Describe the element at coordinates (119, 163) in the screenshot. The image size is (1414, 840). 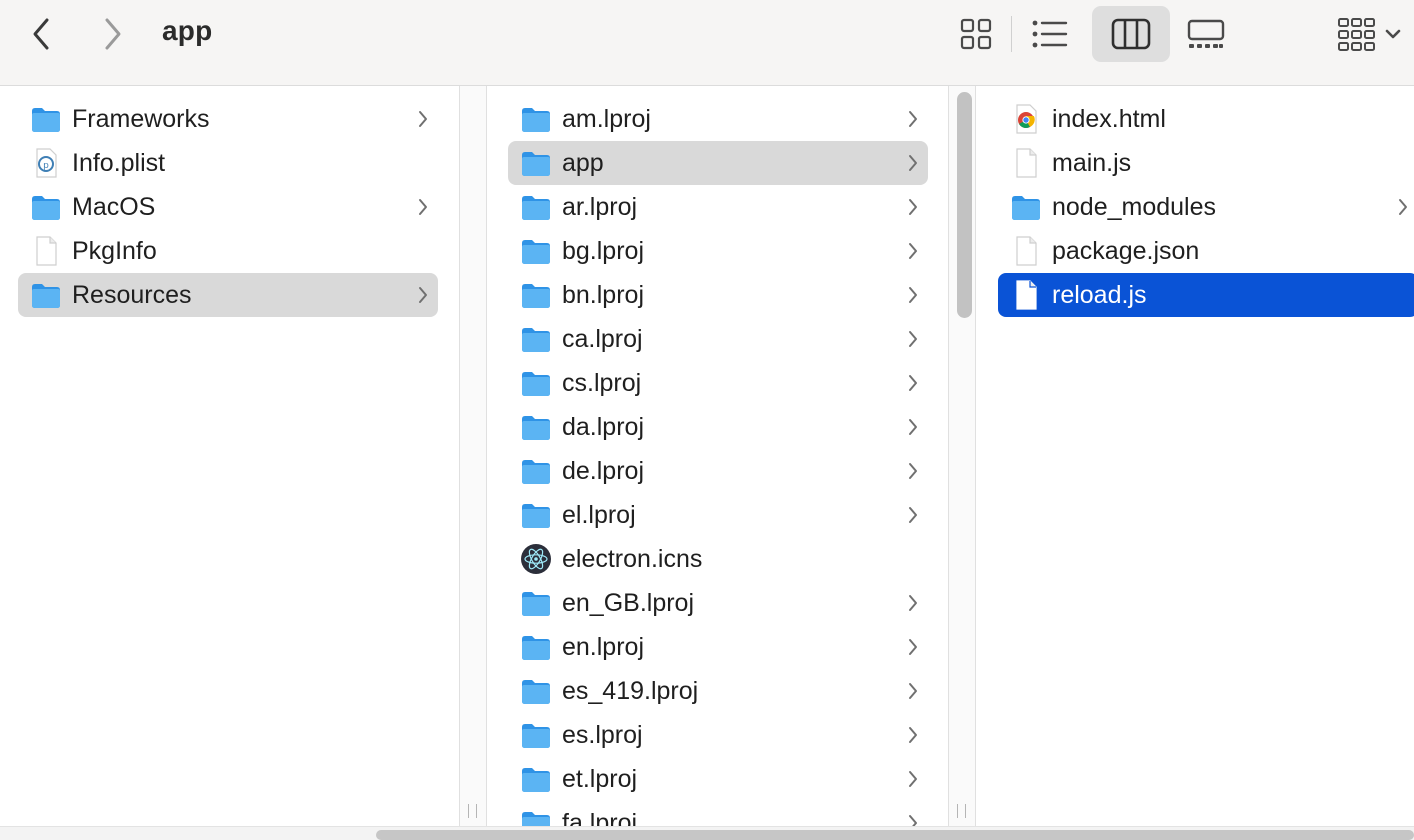
I see `item-label: Info.plist` at that location.